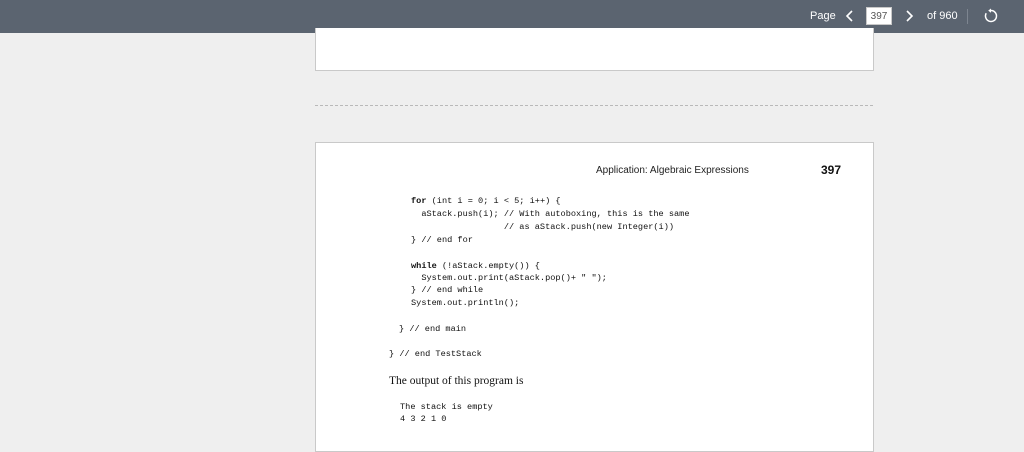  What do you see at coordinates (594, 105) in the screenshot?
I see `page-separator` at bounding box center [594, 105].